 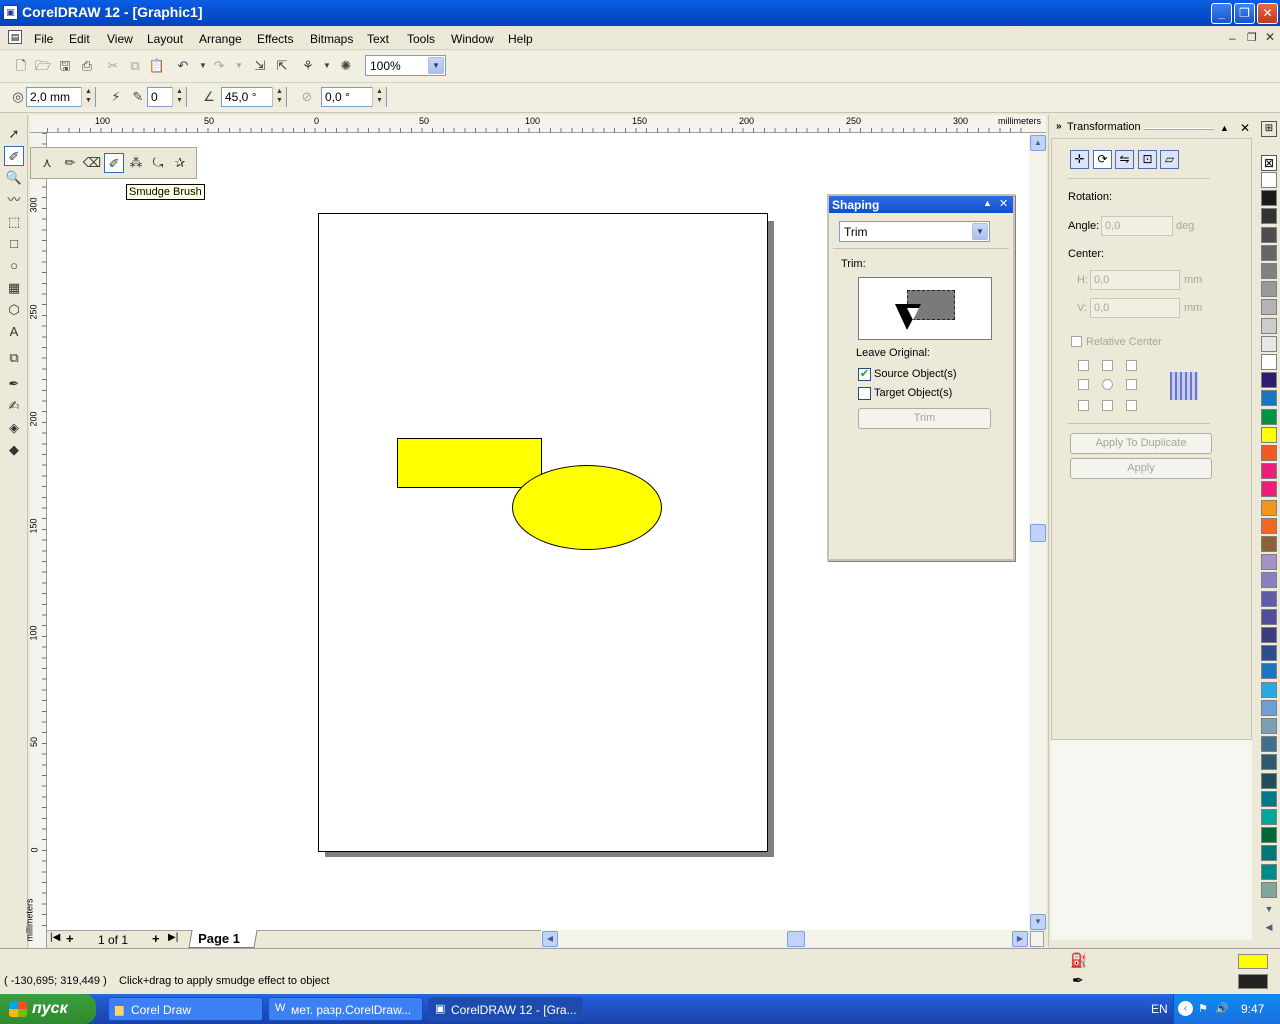 I want to click on rectangle-tool-icon: □, so click(x=14, y=244).